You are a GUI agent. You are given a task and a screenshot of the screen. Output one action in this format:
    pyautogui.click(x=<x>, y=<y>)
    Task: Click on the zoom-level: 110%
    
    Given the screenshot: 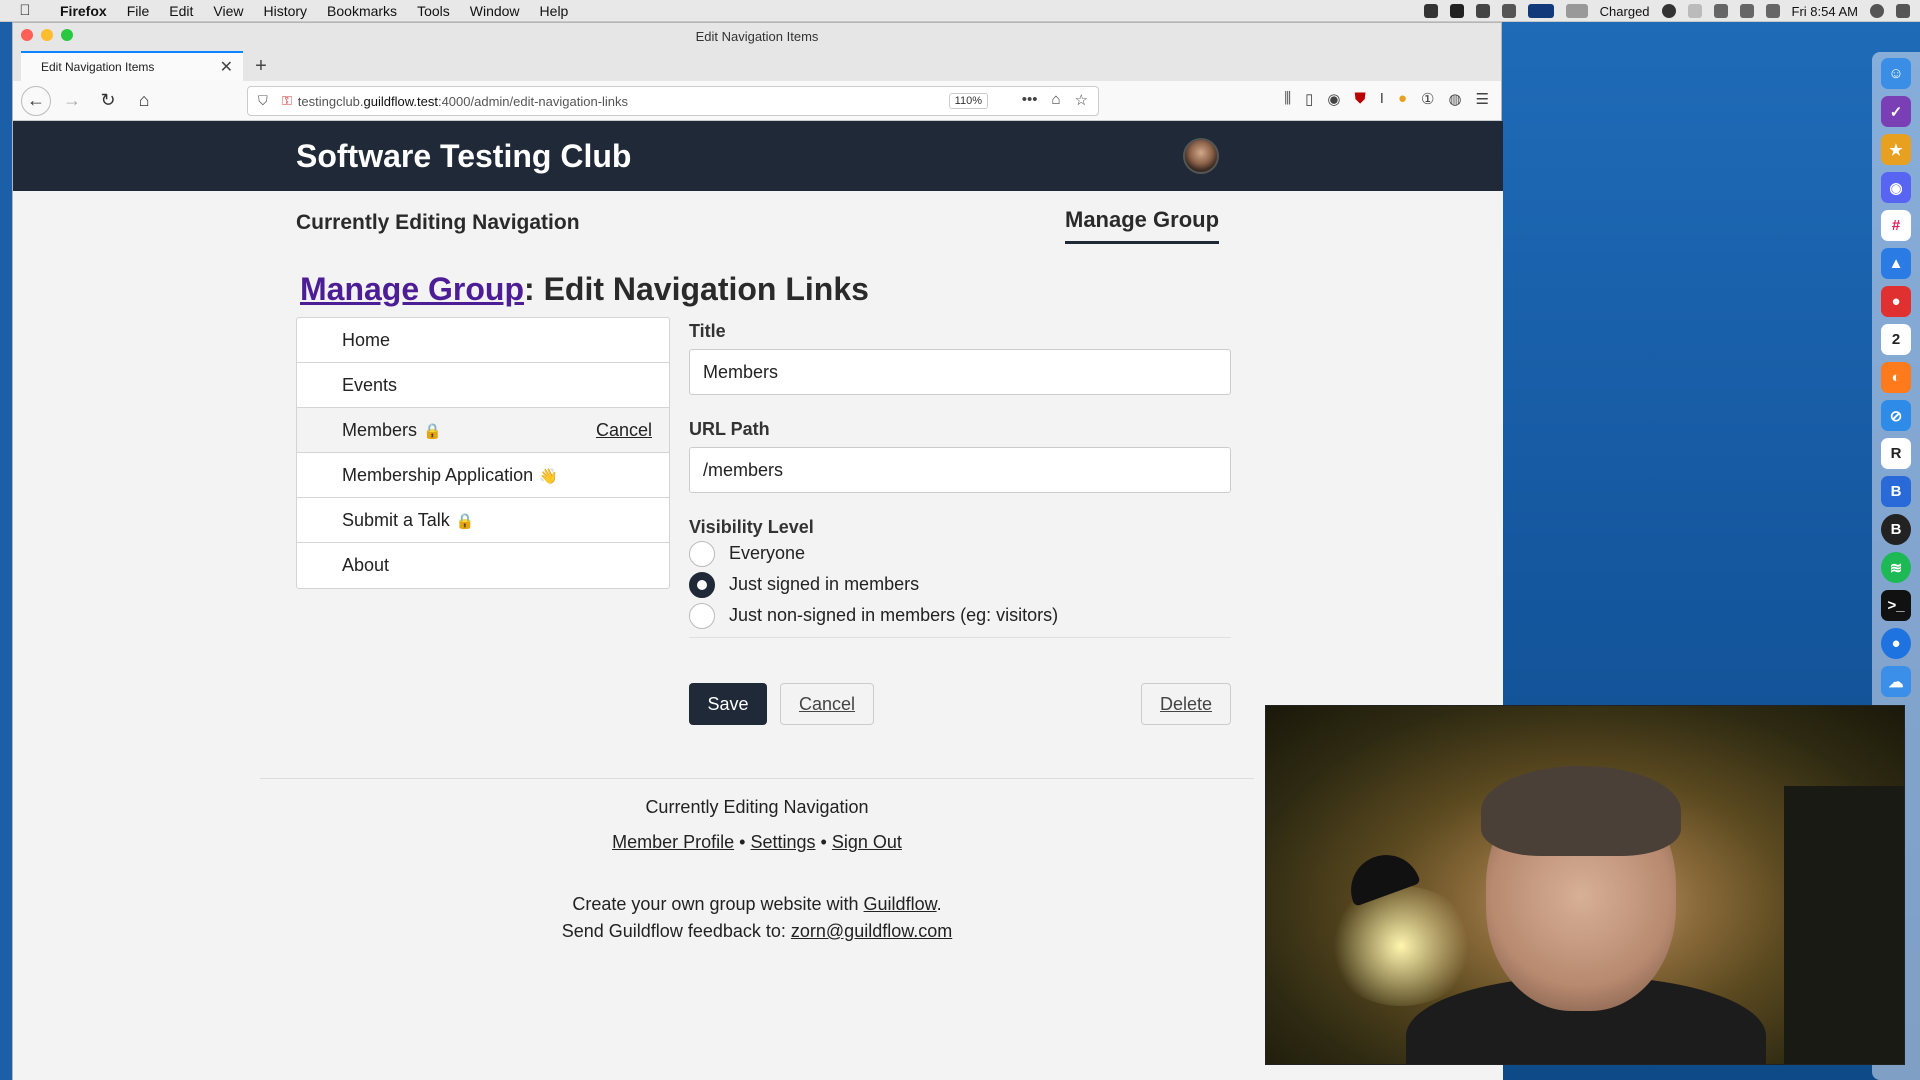 What is the action you would take?
    pyautogui.click(x=968, y=101)
    